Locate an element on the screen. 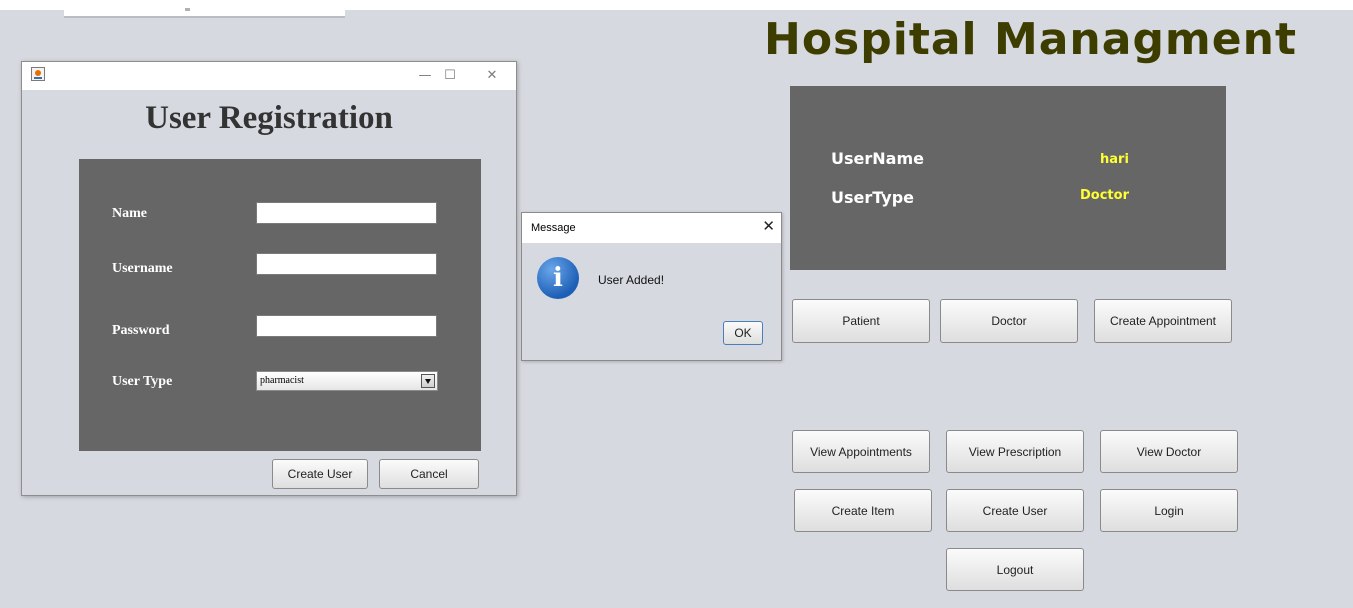 The image size is (1353, 608). username-label: UserName is located at coordinates (877, 158).